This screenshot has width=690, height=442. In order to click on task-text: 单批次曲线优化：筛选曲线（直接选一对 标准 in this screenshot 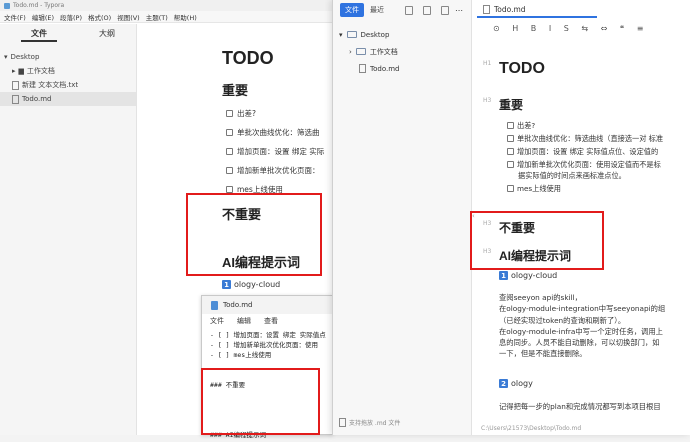, I will do `click(590, 138)`.